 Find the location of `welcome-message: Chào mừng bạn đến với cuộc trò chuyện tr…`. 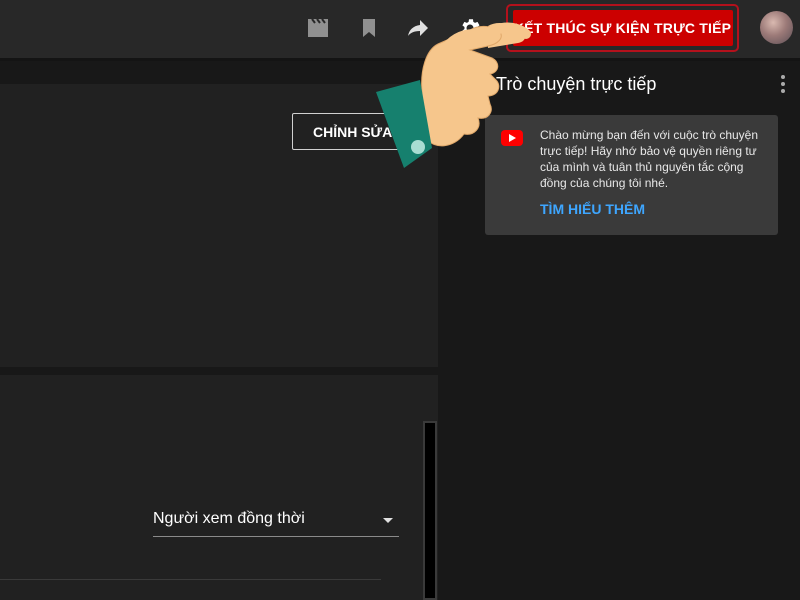

welcome-message: Chào mừng bạn đến với cuộc trò chuyện tr… is located at coordinates (649, 159).